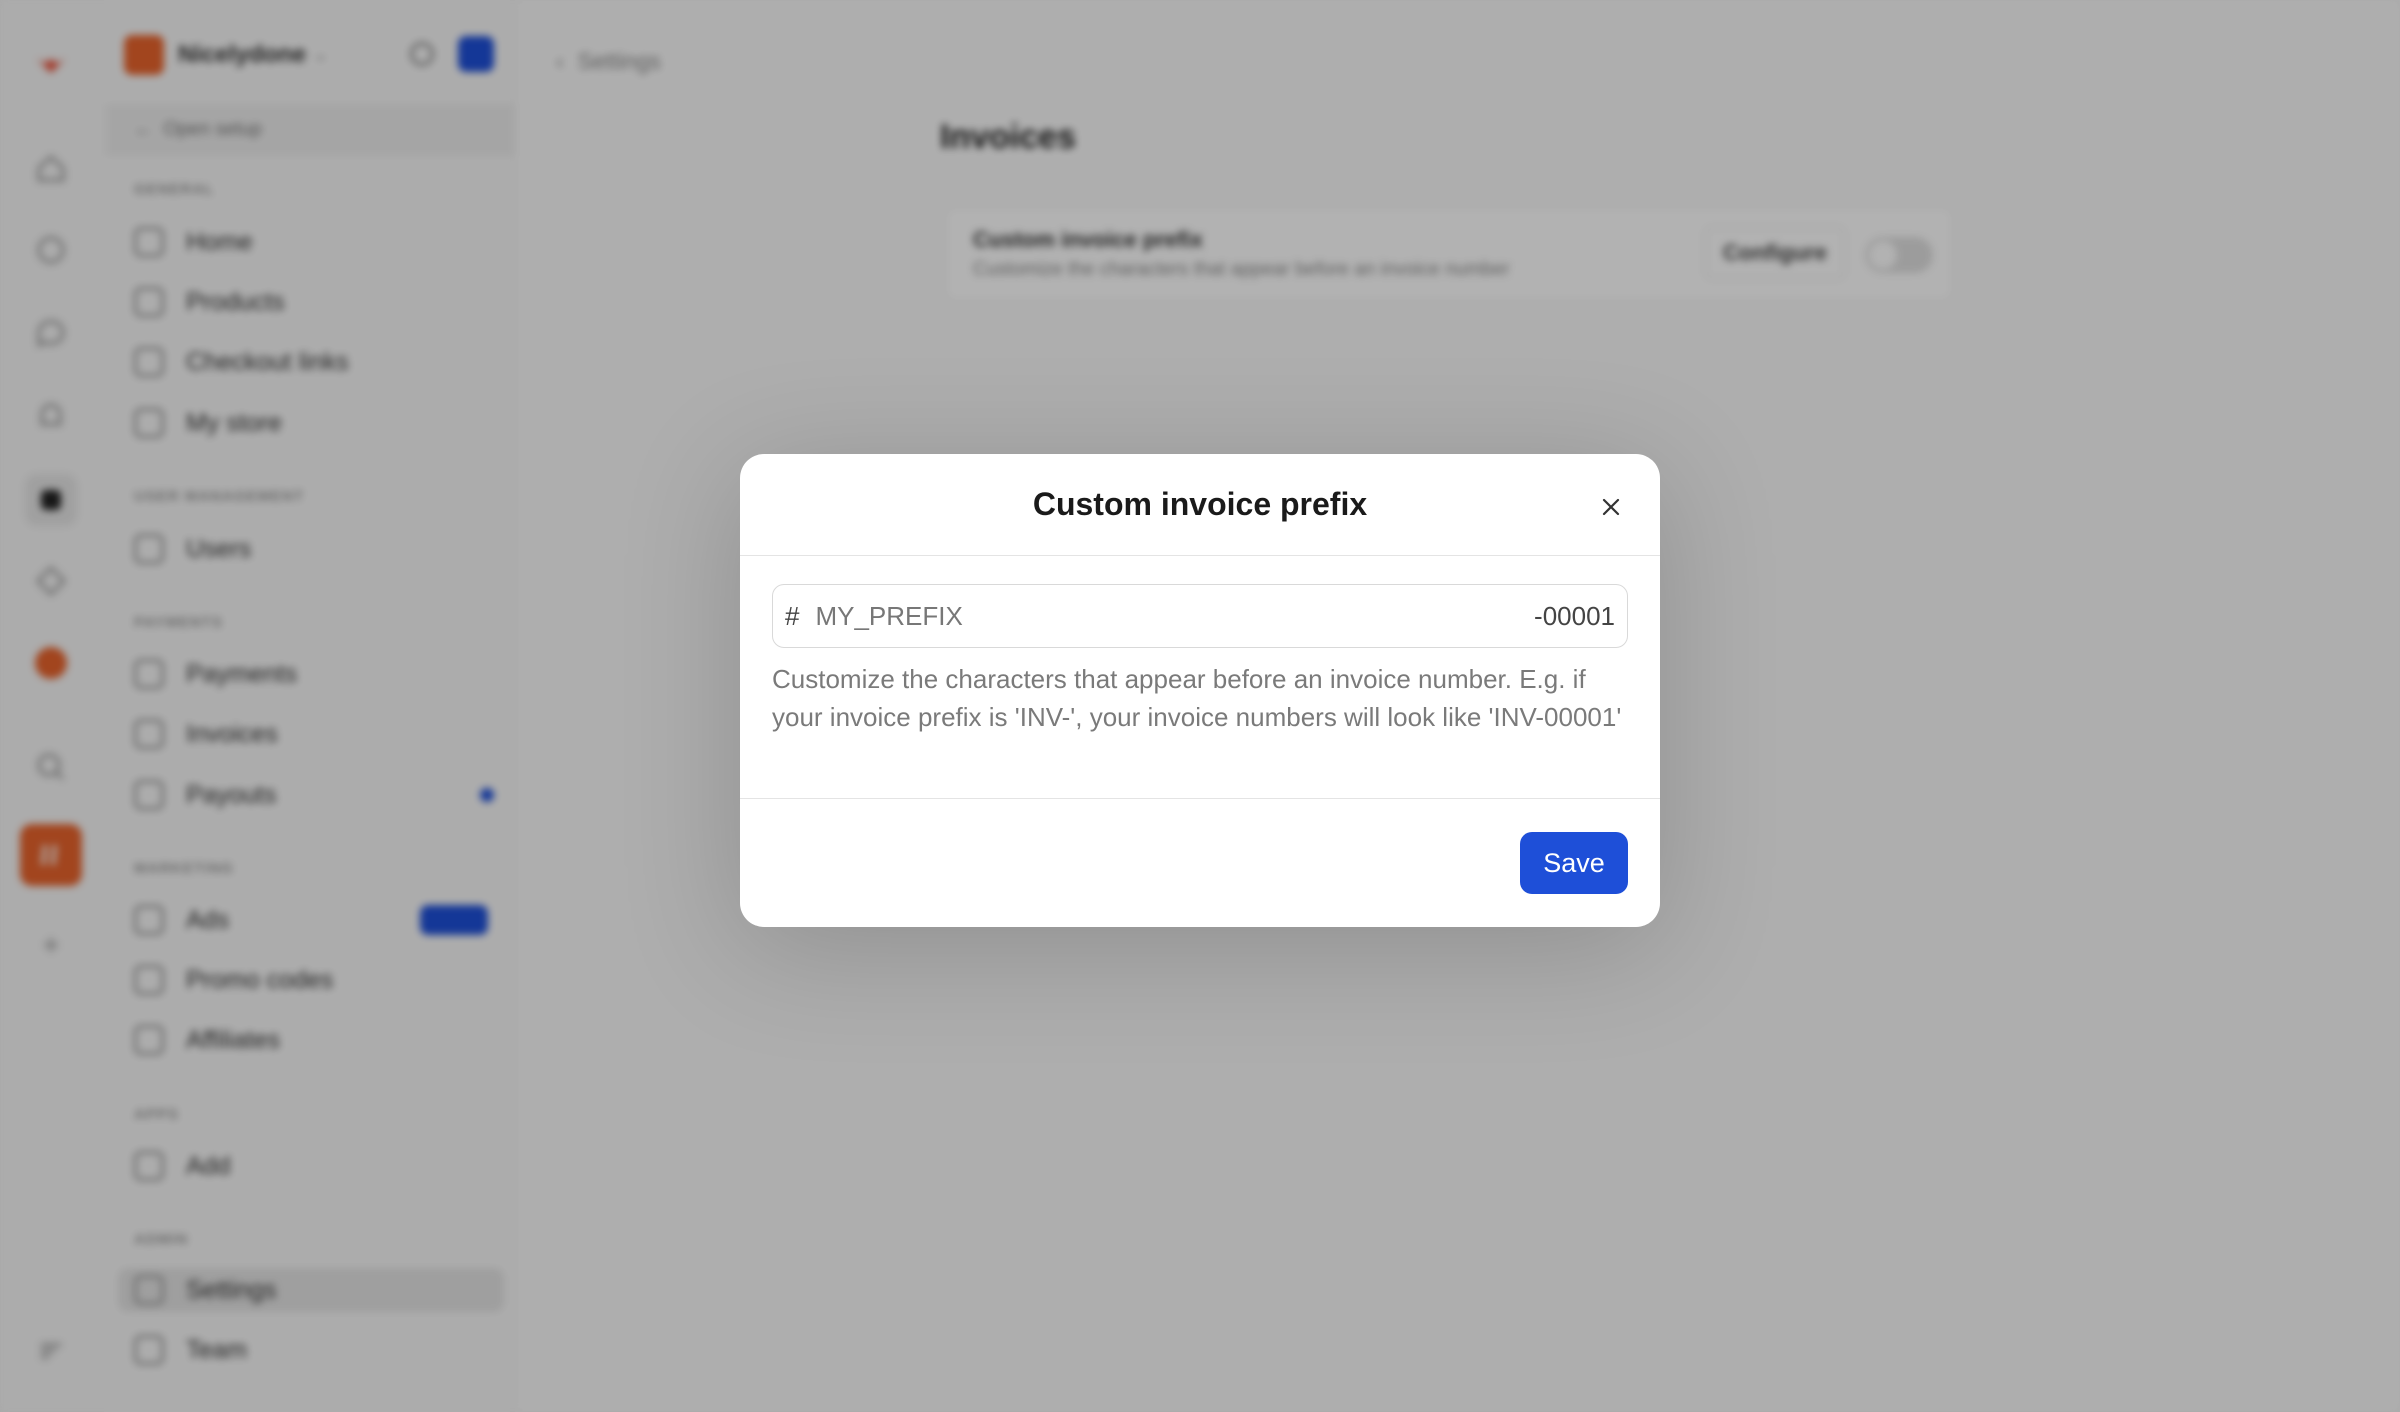  I want to click on prefix-input, so click(1175, 616).